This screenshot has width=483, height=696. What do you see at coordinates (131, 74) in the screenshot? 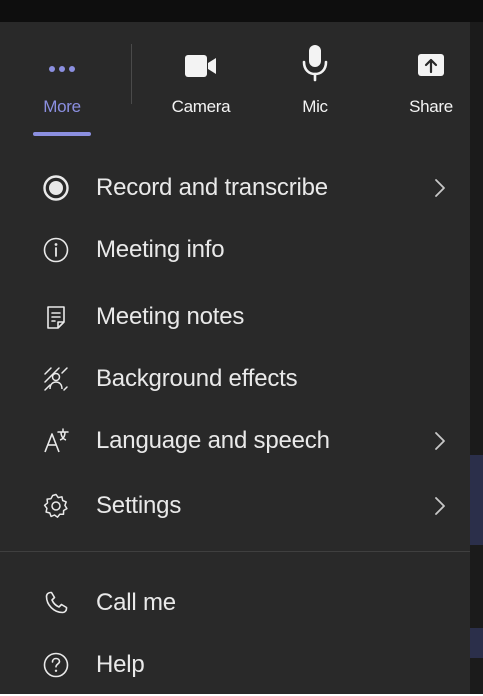
I see `toolbar-divider` at bounding box center [131, 74].